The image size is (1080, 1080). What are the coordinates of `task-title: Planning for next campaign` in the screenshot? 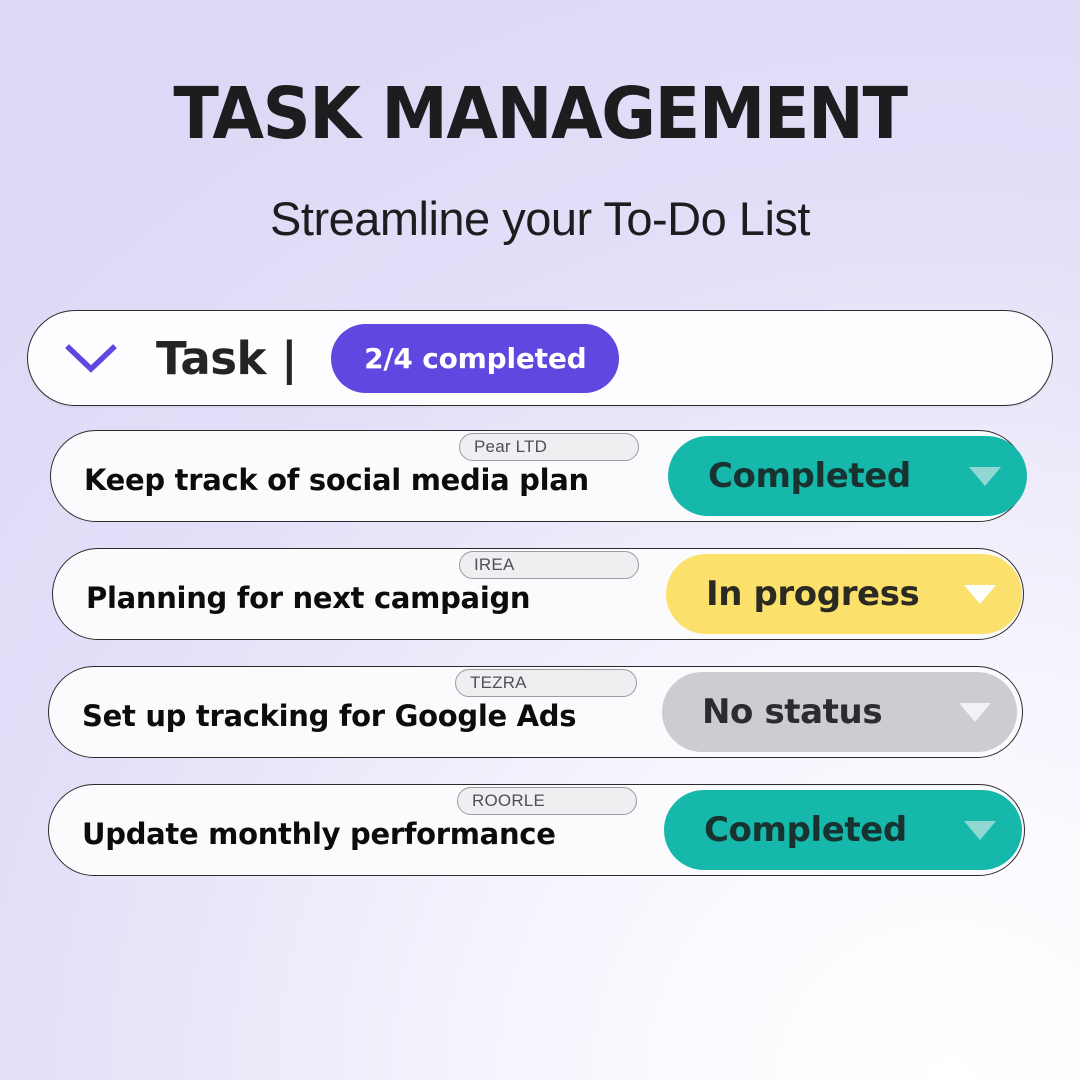 It's located at (308, 598).